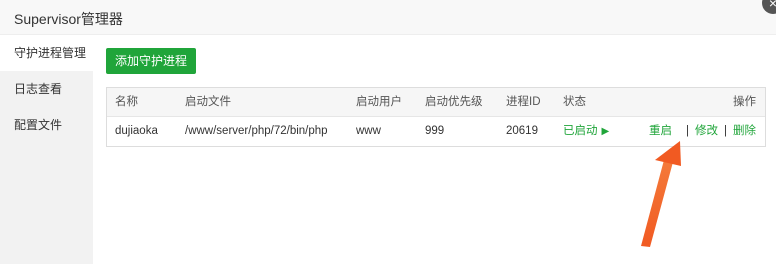 The image size is (776, 264). What do you see at coordinates (657, 203) in the screenshot?
I see `arrow-shaft` at bounding box center [657, 203].